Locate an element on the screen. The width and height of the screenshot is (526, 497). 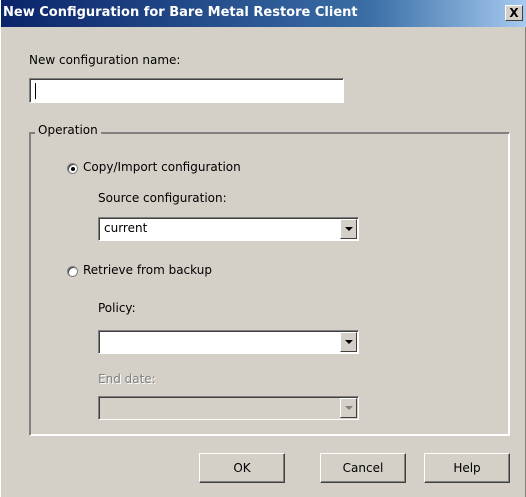
policy-dropdown-button is located at coordinates (348, 342).